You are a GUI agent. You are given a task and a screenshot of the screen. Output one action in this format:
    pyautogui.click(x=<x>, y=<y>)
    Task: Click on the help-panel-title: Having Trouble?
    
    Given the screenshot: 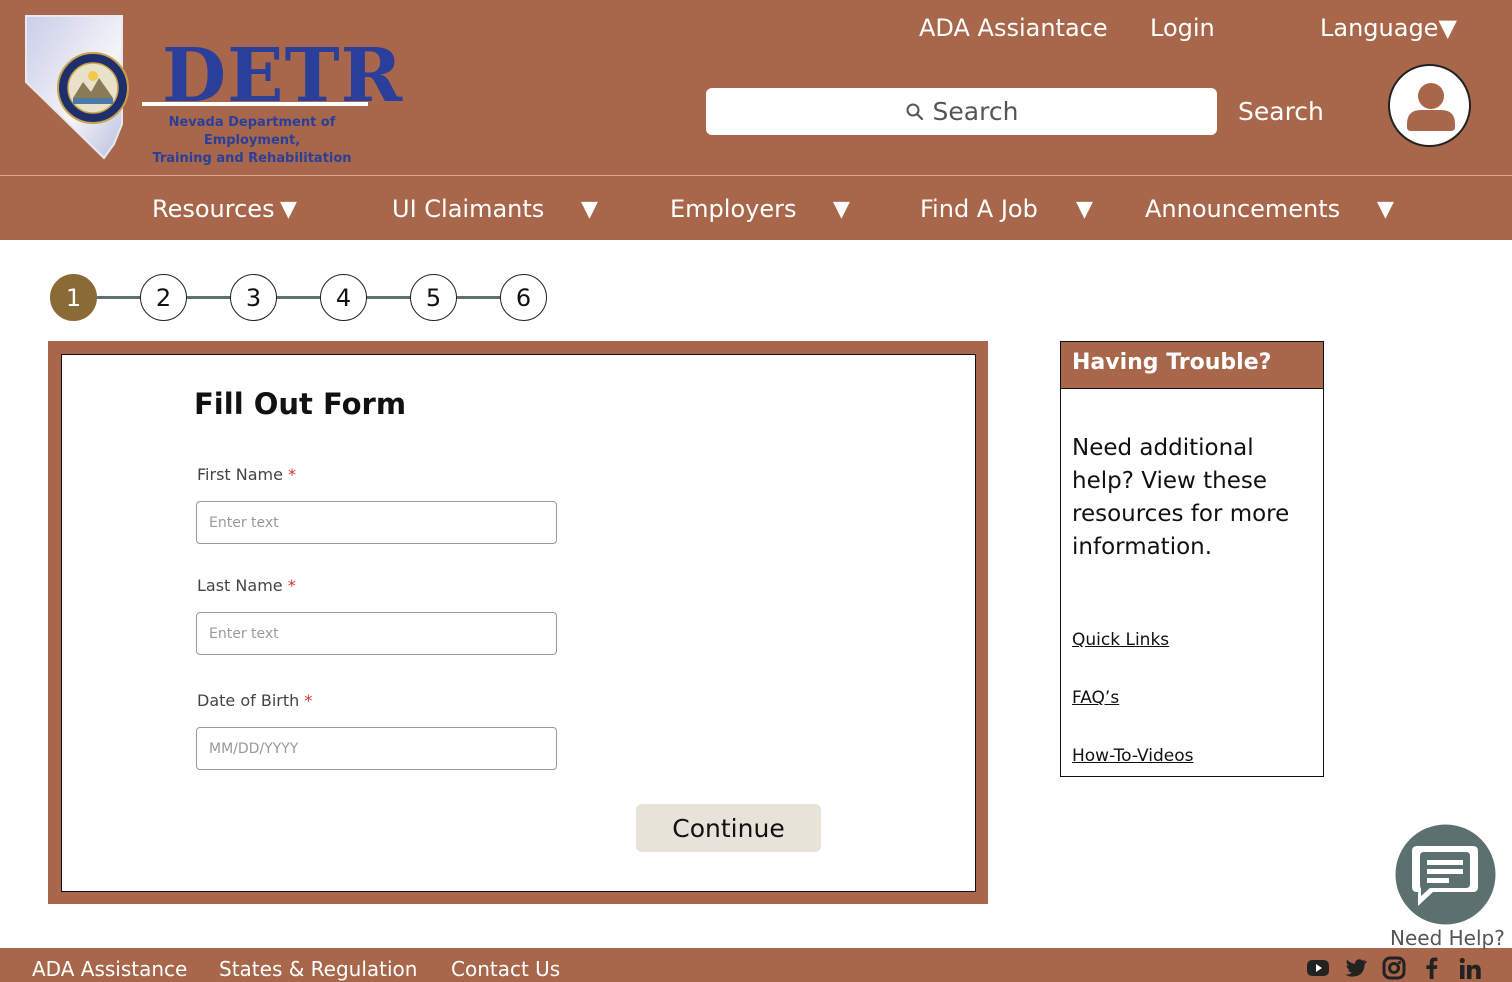 What is the action you would take?
    pyautogui.click(x=1172, y=362)
    